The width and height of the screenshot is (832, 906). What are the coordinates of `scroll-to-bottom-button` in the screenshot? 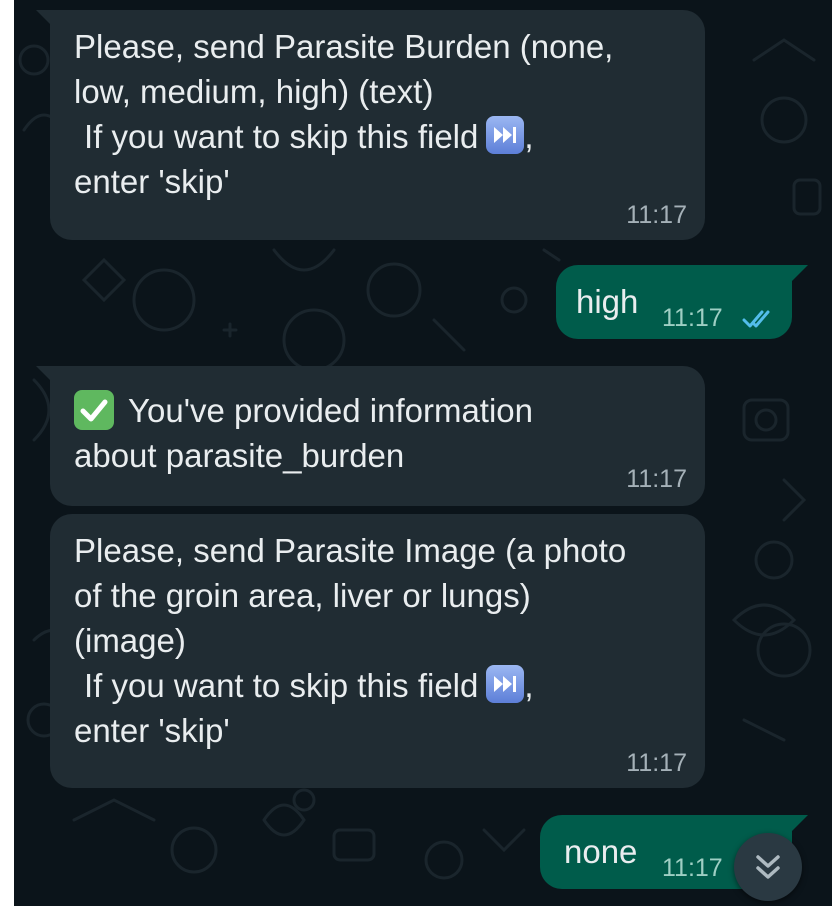 It's located at (768, 867).